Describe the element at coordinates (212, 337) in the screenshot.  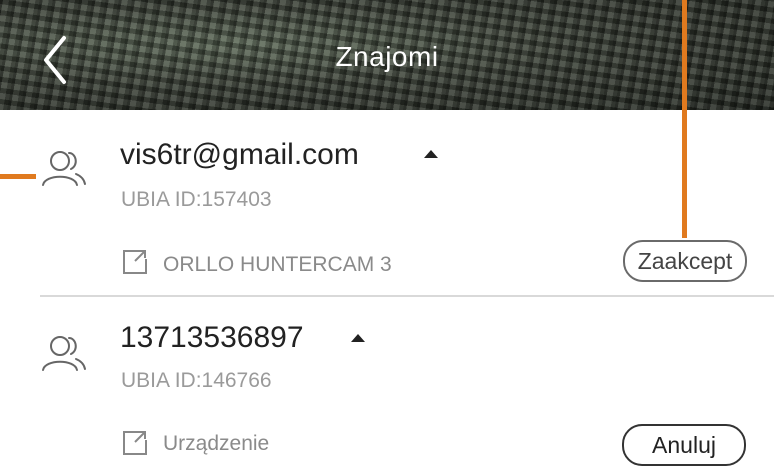
I see `contact-name: 13713536897` at that location.